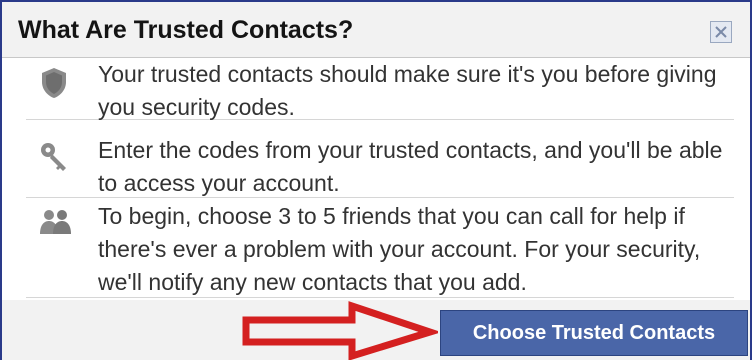 Image resolution: width=752 pixels, height=360 pixels. What do you see at coordinates (54, 83) in the screenshot?
I see `shield-icon` at bounding box center [54, 83].